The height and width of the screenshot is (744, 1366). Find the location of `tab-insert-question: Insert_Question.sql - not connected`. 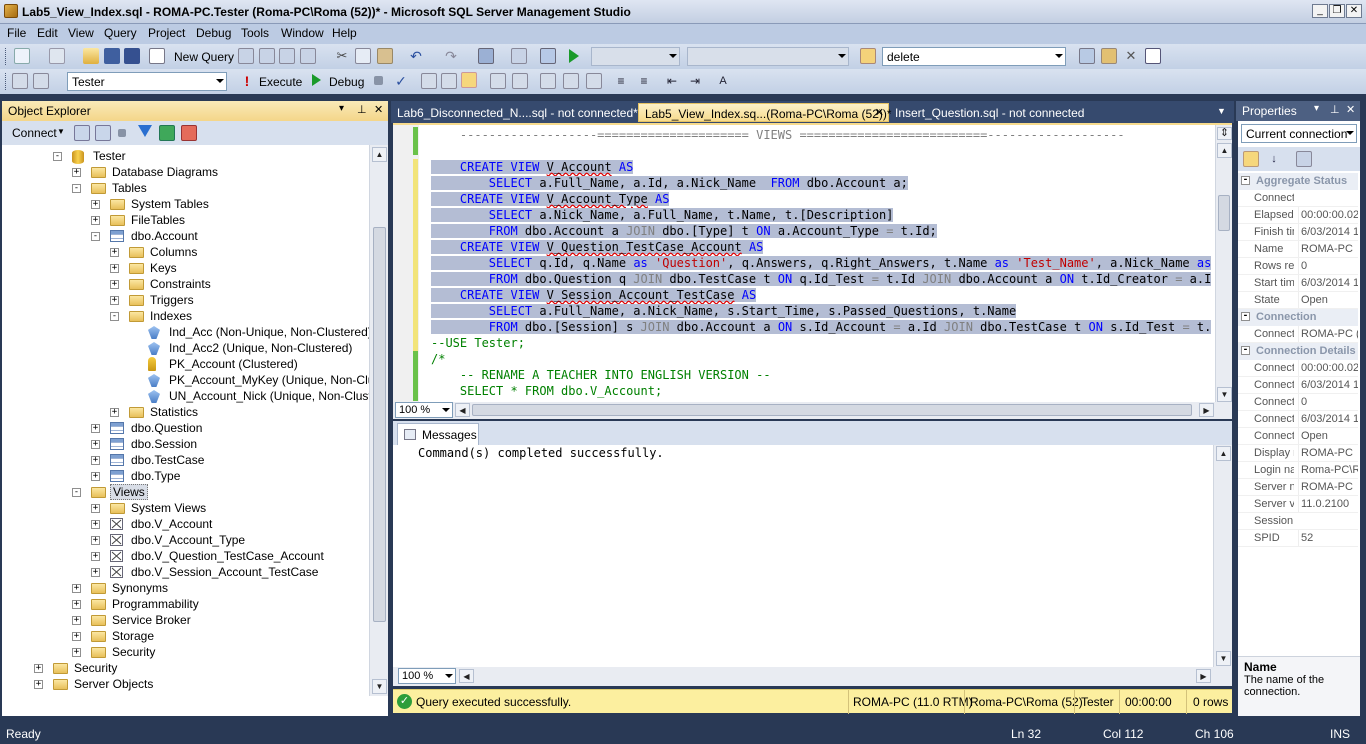

tab-insert-question: Insert_Question.sql - not connected is located at coordinates (989, 112).